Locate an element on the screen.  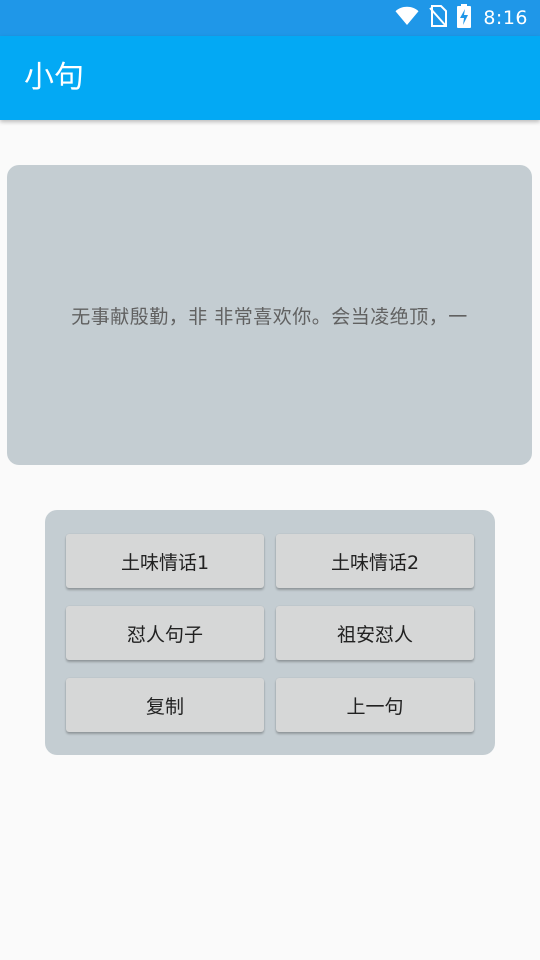
previous-sentence-button: 上一句 is located at coordinates (375, 705).